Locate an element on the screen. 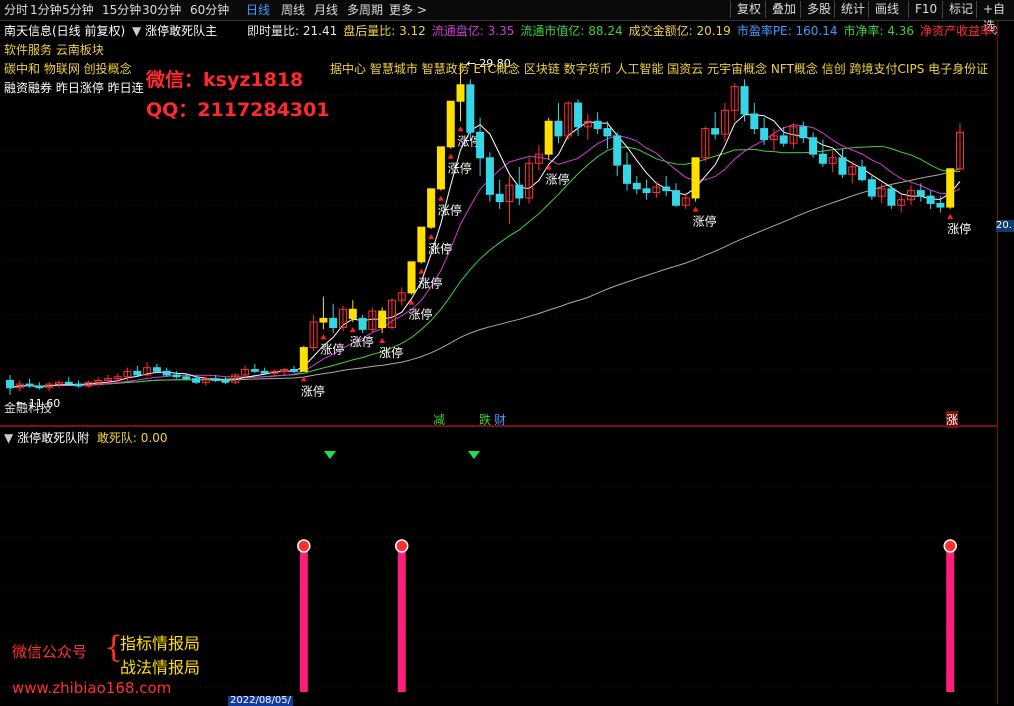 Image resolution: width=1014 pixels, height=706 pixels. toolbar-button-1: 叠加 is located at coordinates (783, 9).